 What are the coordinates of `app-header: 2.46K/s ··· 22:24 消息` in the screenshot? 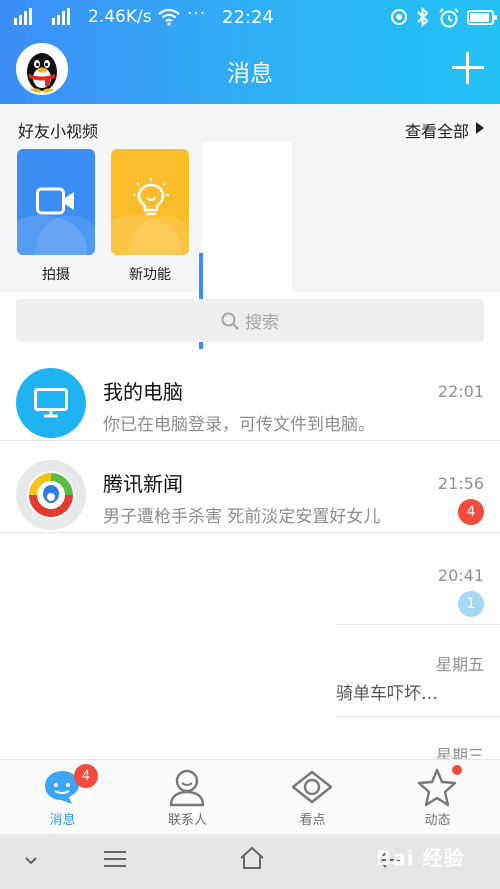 It's located at (250, 52).